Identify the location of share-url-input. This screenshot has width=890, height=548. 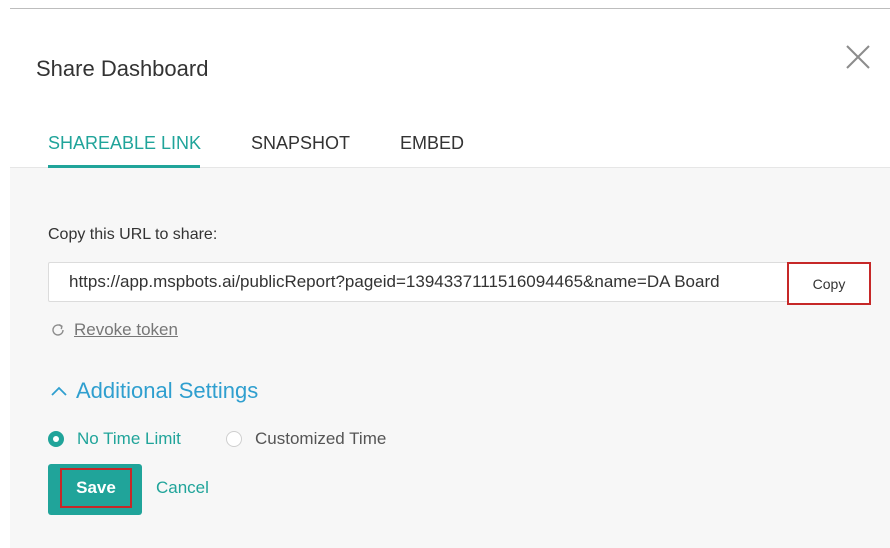
(418, 282).